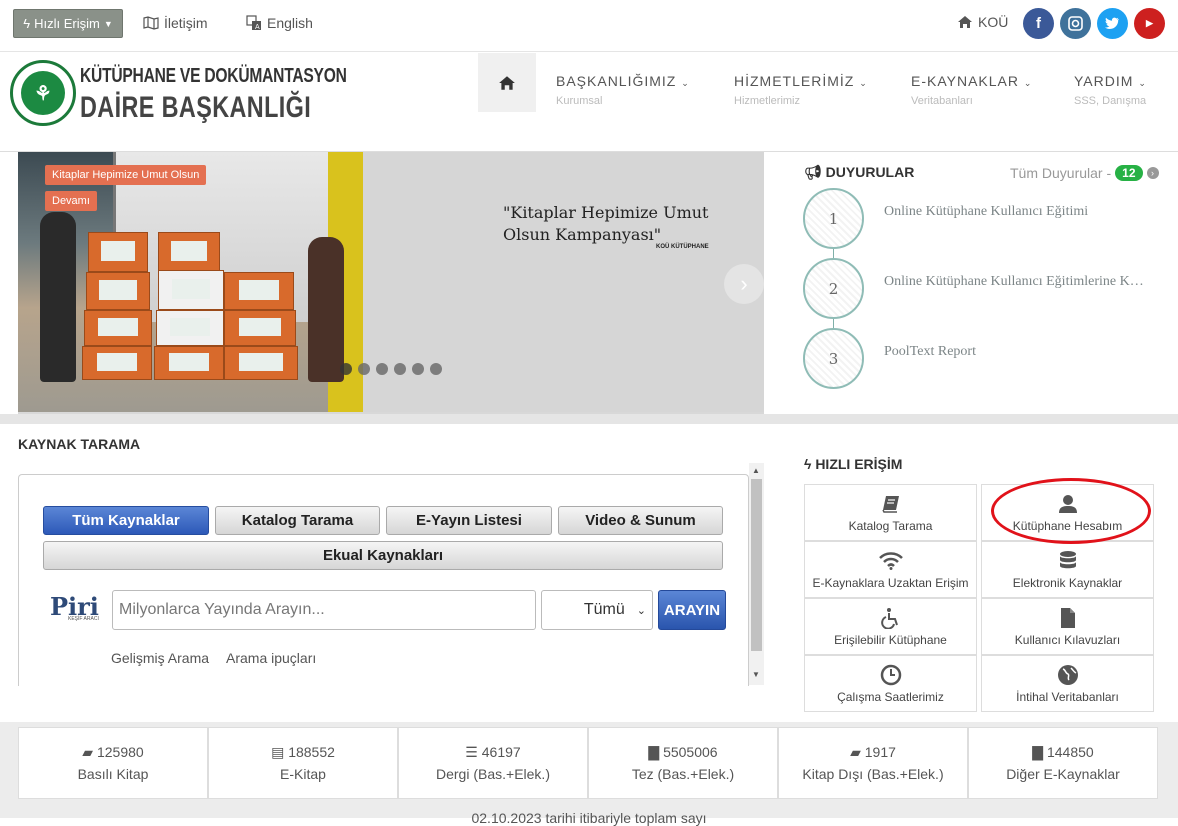 The image size is (1178, 826). I want to click on nav-title: YARDIM, so click(1104, 81).